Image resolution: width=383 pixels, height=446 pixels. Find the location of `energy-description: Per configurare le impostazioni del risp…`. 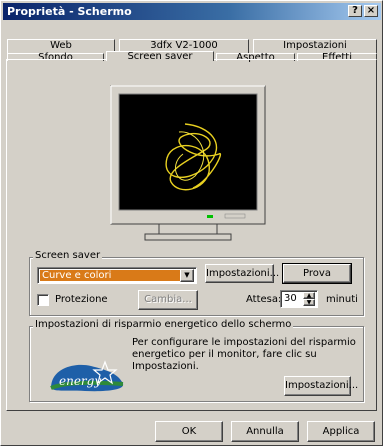

energy-description: Per configurare le impostazioni del risp… is located at coordinates (244, 354).